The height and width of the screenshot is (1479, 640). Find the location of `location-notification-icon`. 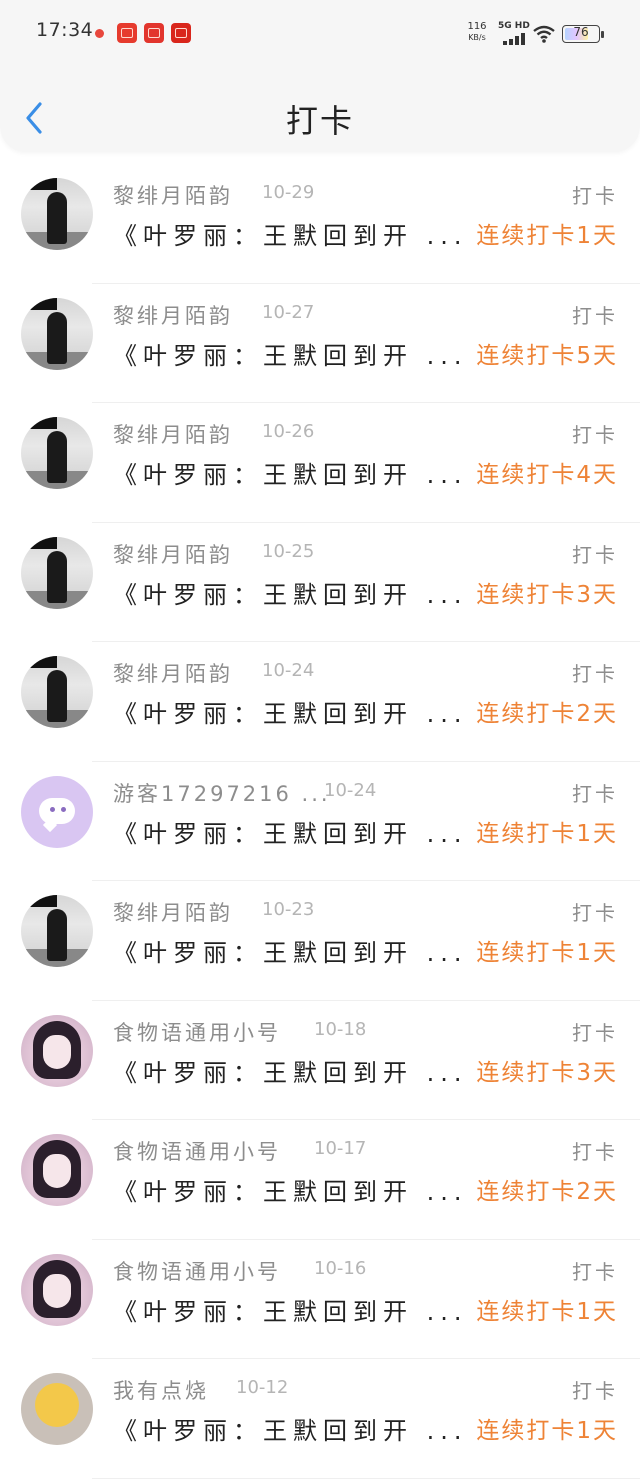

location-notification-icon is located at coordinates (99, 33).